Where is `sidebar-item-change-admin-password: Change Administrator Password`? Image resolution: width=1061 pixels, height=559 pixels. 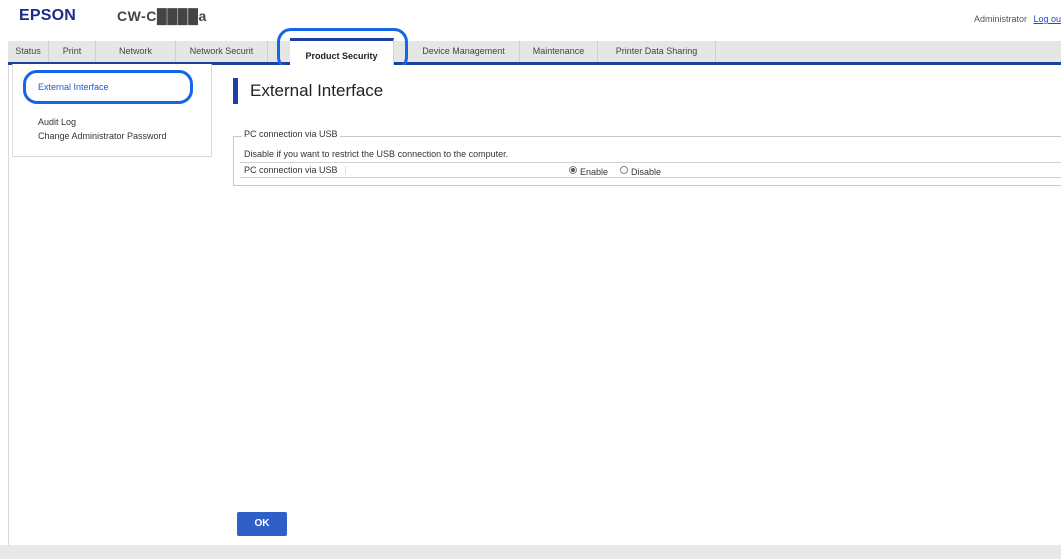 sidebar-item-change-admin-password: Change Administrator Password is located at coordinates (102, 136).